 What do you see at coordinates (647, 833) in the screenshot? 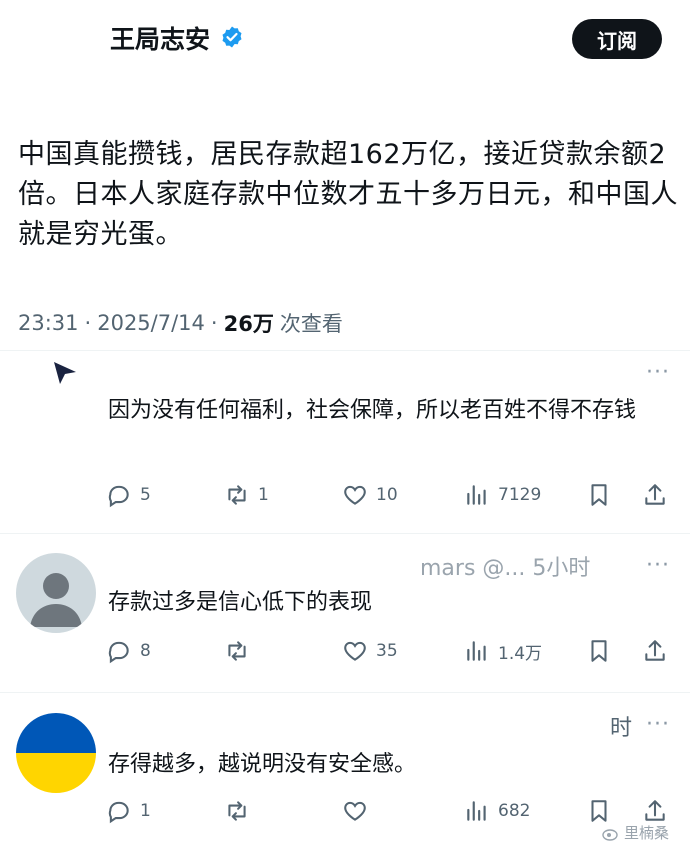
I see `watermark-text: 里楠桑` at bounding box center [647, 833].